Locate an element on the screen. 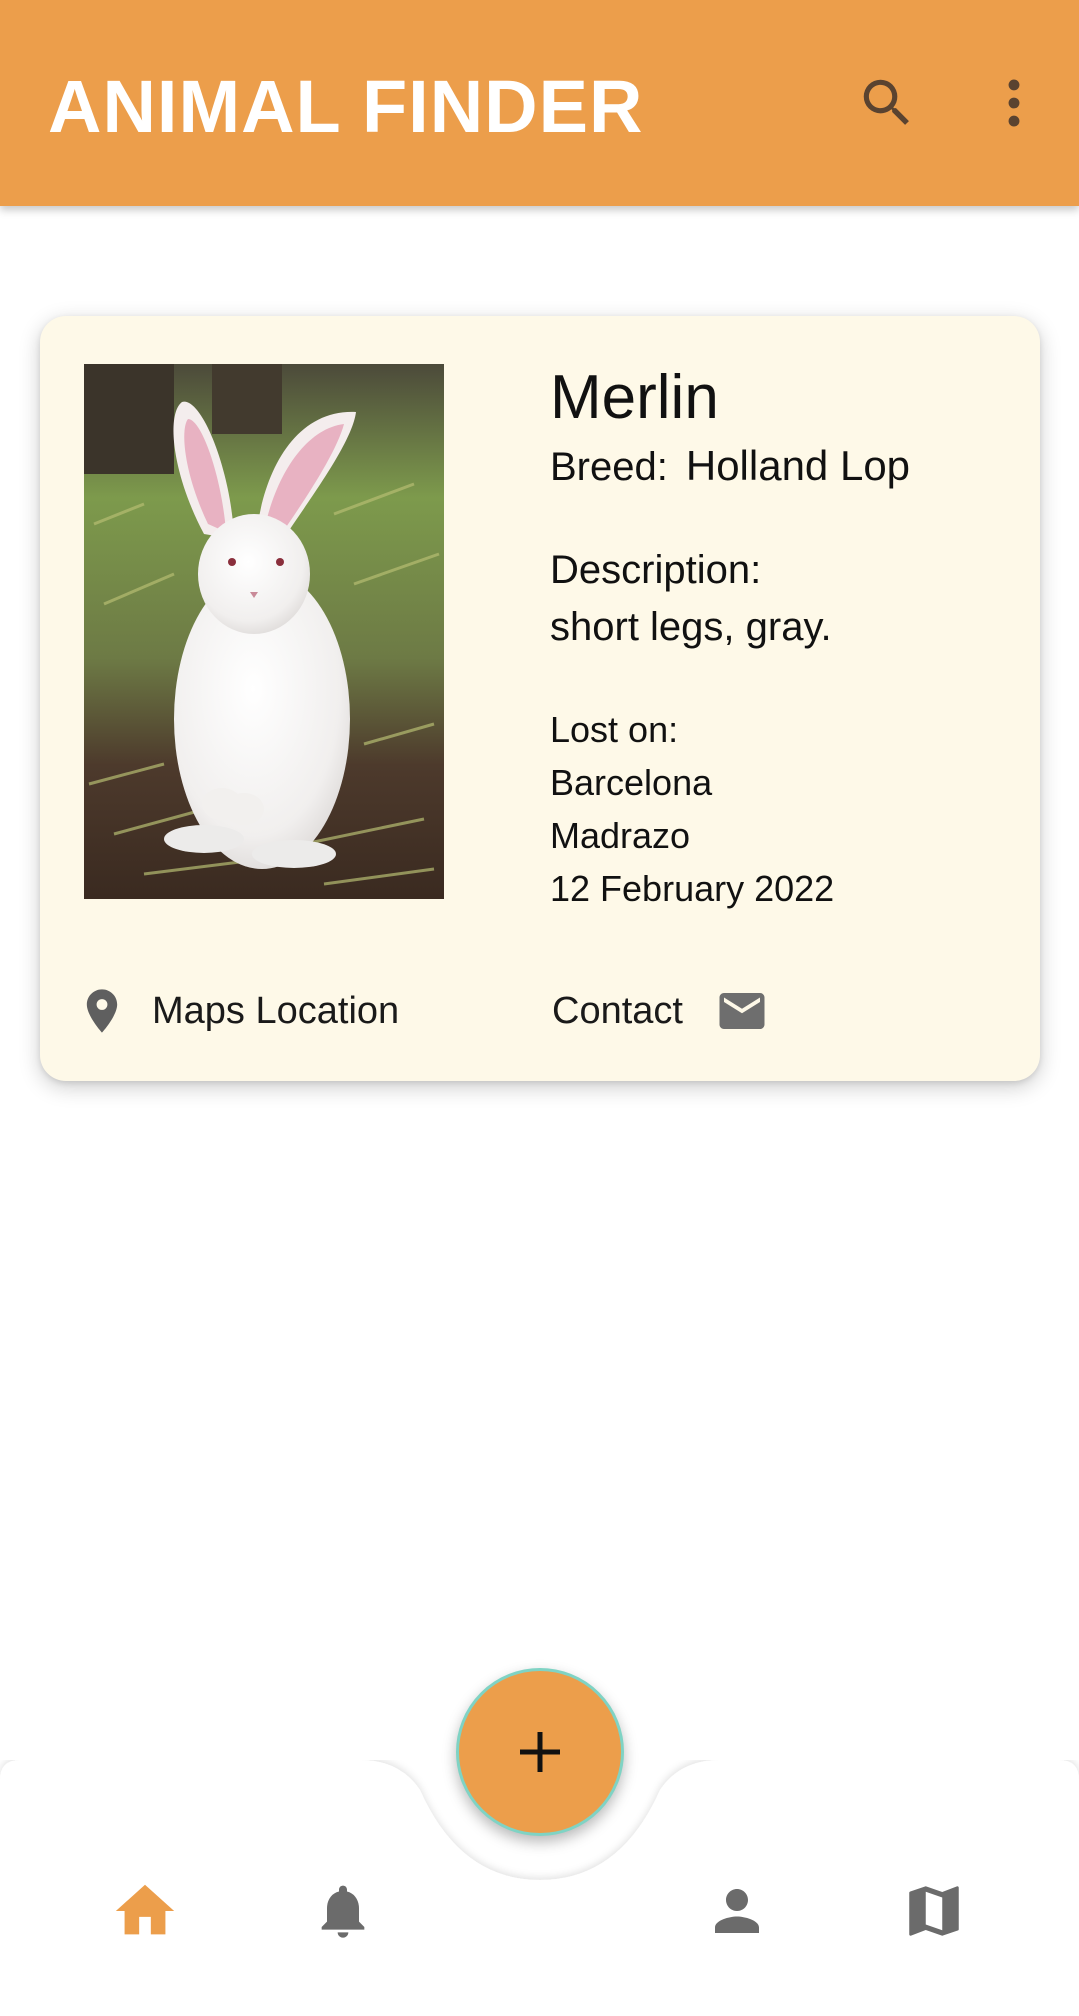  breed-row: Breed: Holland Lop is located at coordinates (730, 466).